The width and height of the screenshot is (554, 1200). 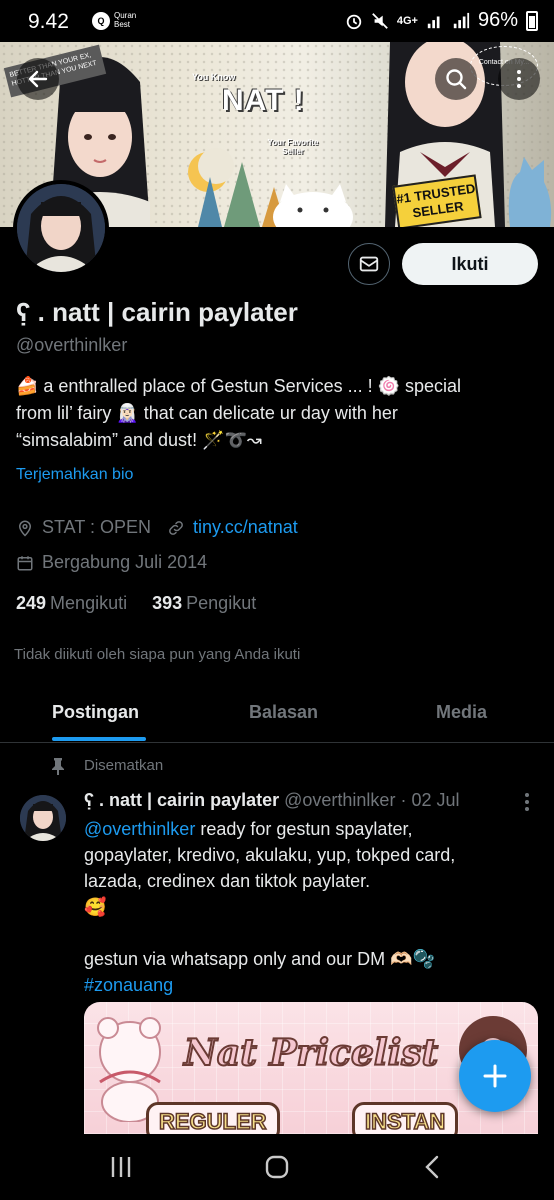 I want to click on back-button, so click(x=38, y=79).